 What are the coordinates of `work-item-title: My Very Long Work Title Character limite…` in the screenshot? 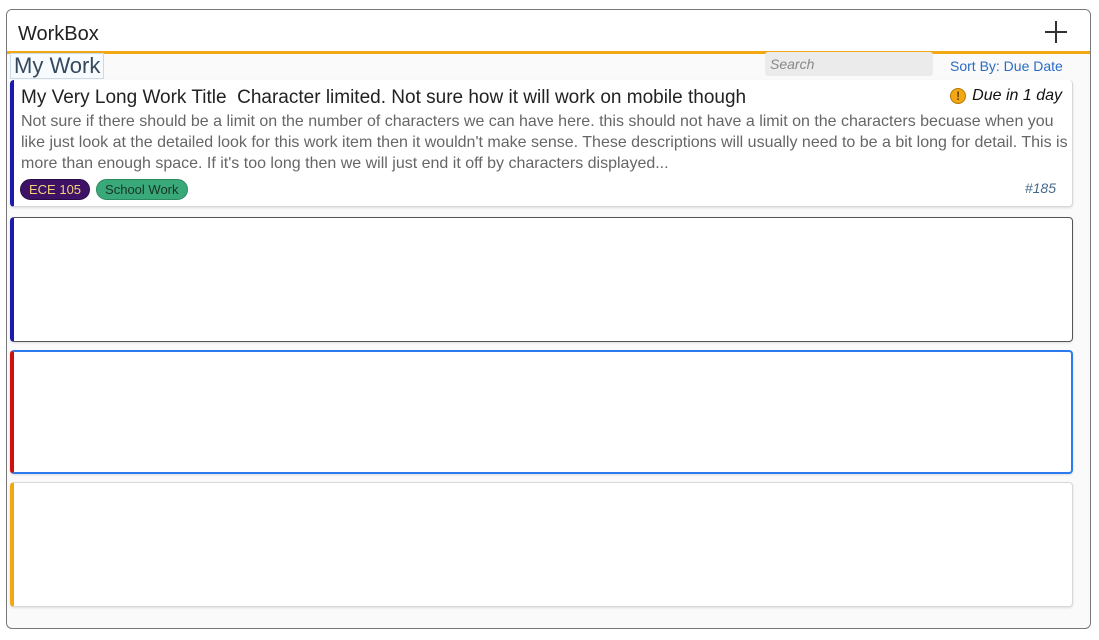 It's located at (384, 97).